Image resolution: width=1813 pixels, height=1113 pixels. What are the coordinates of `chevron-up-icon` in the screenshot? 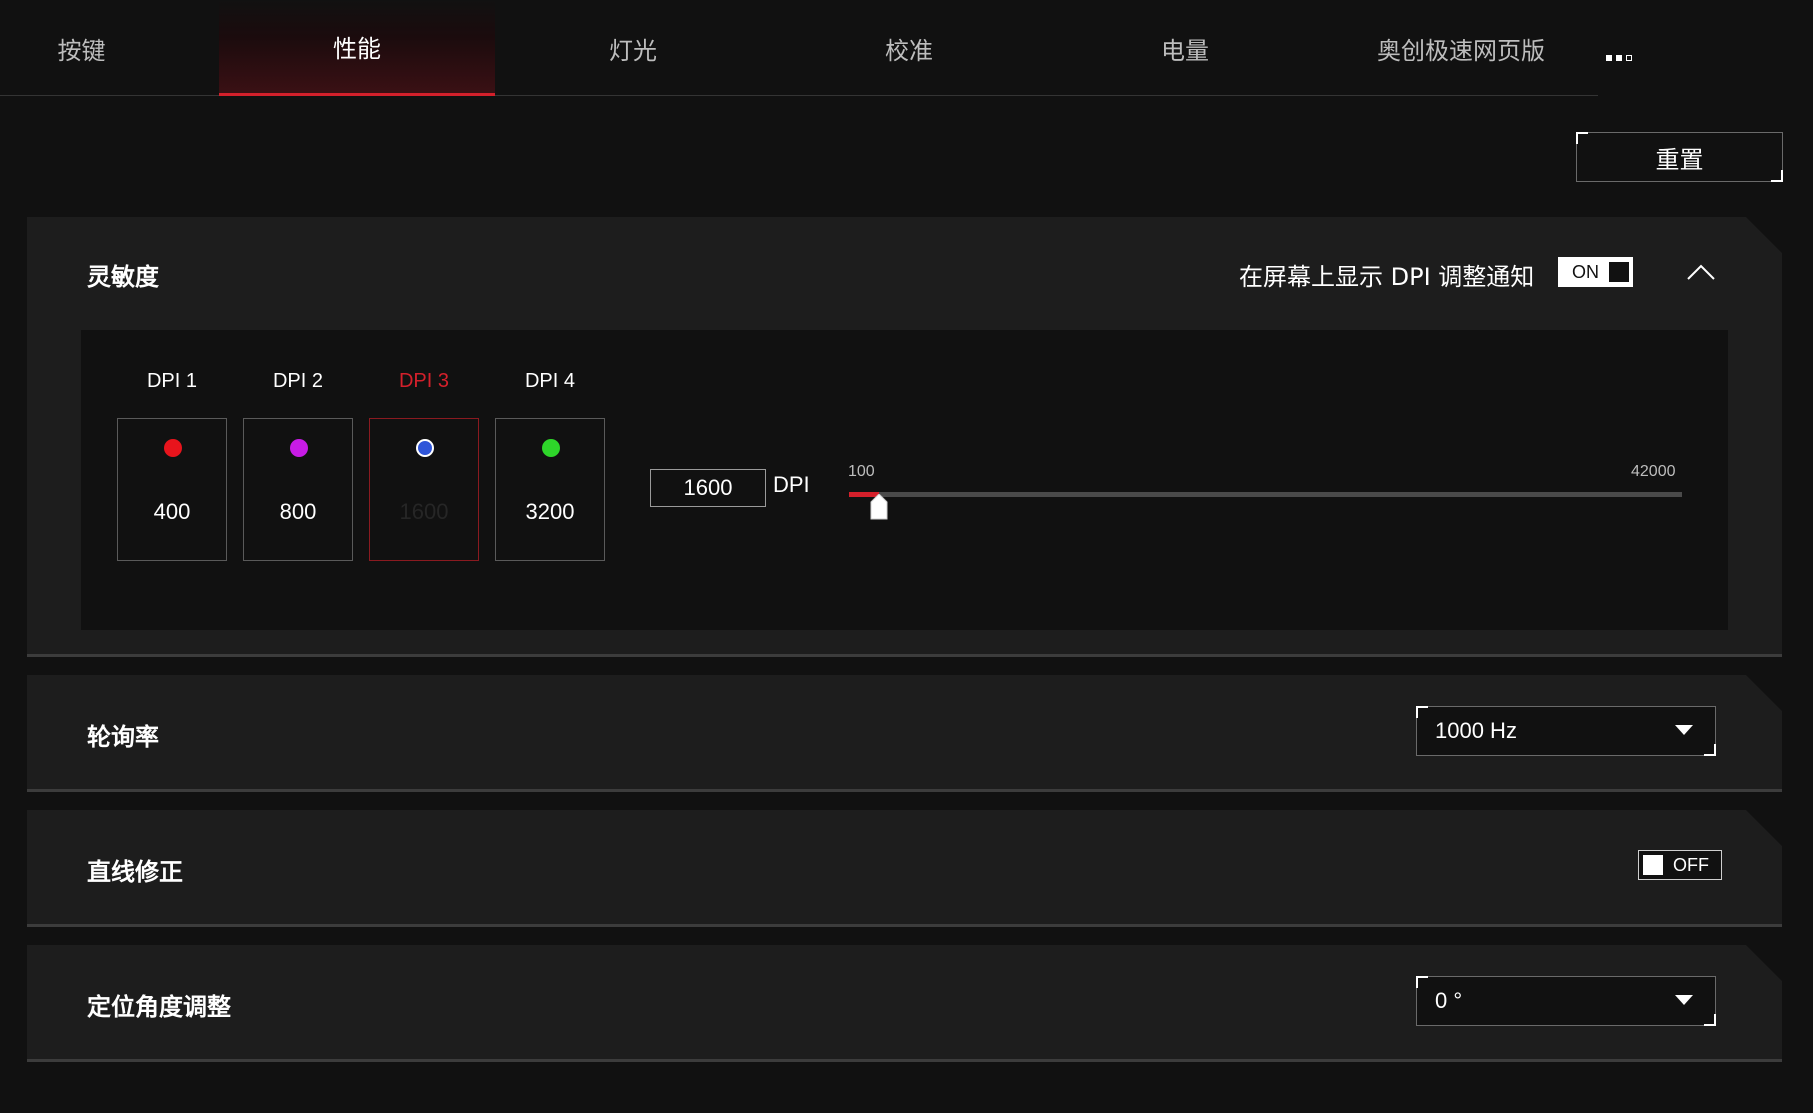 It's located at (1701, 272).